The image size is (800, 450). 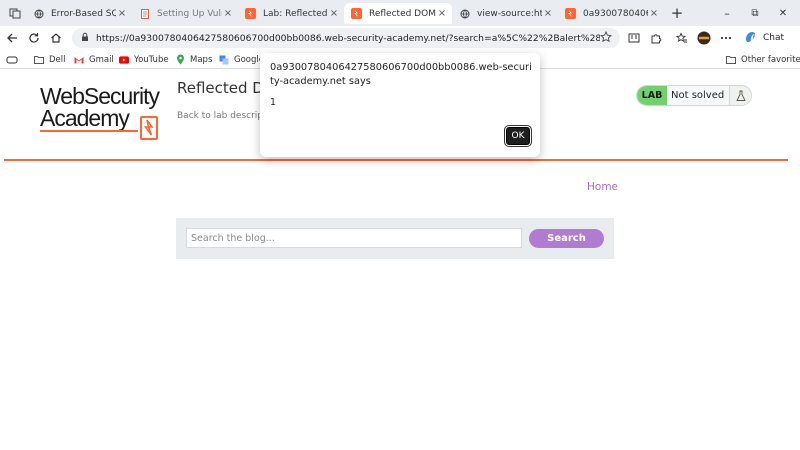 I want to click on logo-bolt-icon, so click(x=149, y=128).